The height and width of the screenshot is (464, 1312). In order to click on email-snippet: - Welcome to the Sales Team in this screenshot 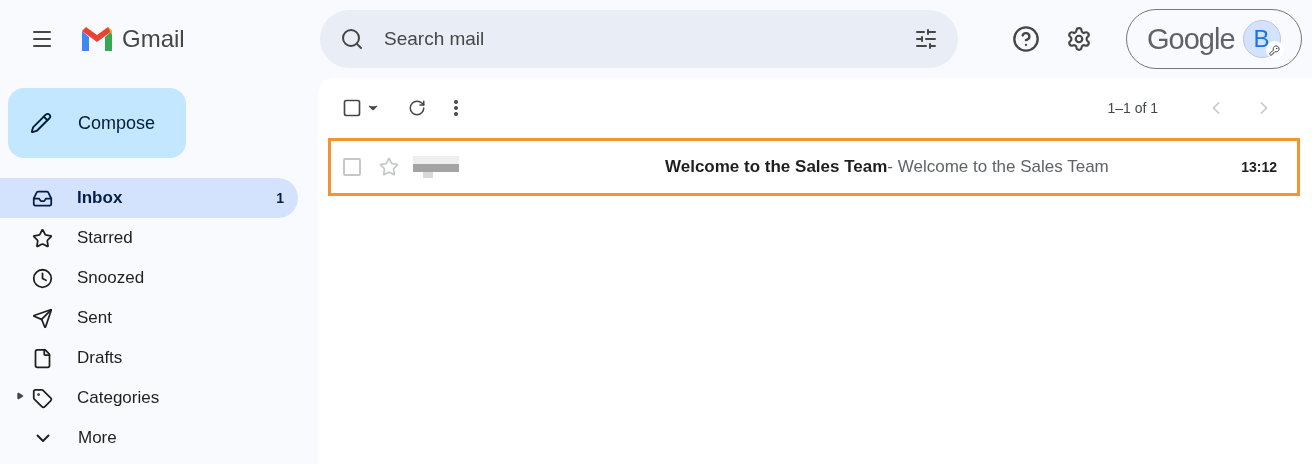, I will do `click(998, 167)`.